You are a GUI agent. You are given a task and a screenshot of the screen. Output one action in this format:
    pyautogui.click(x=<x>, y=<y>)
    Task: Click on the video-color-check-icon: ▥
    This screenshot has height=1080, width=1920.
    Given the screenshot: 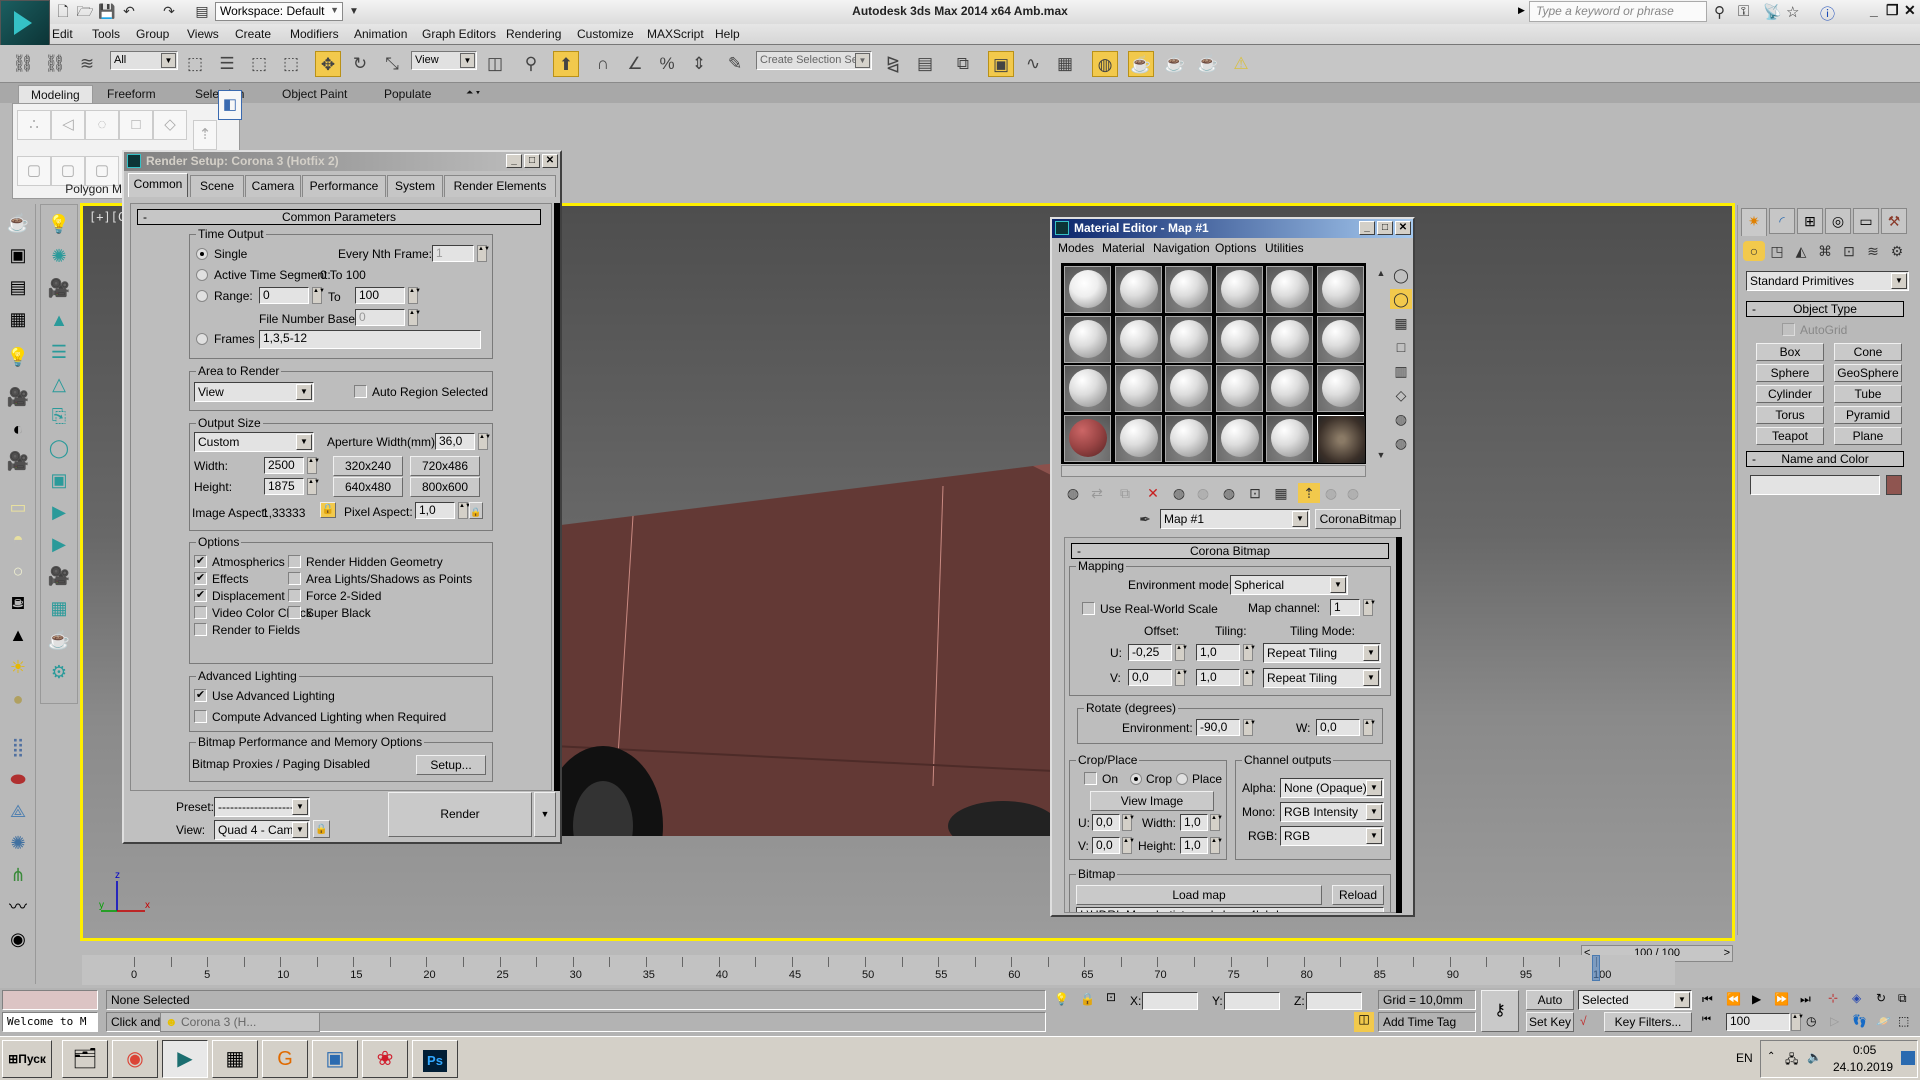 What is the action you would take?
    pyautogui.click(x=1401, y=371)
    